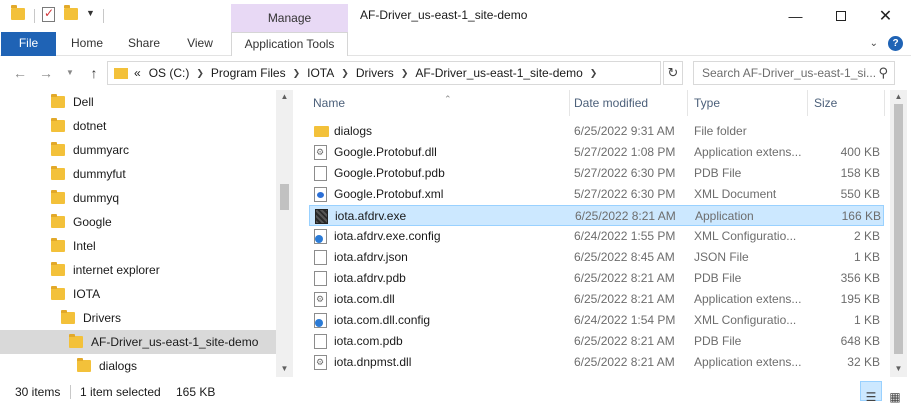  Describe the element at coordinates (200, 44) in the screenshot. I see `tab-view: View` at that location.